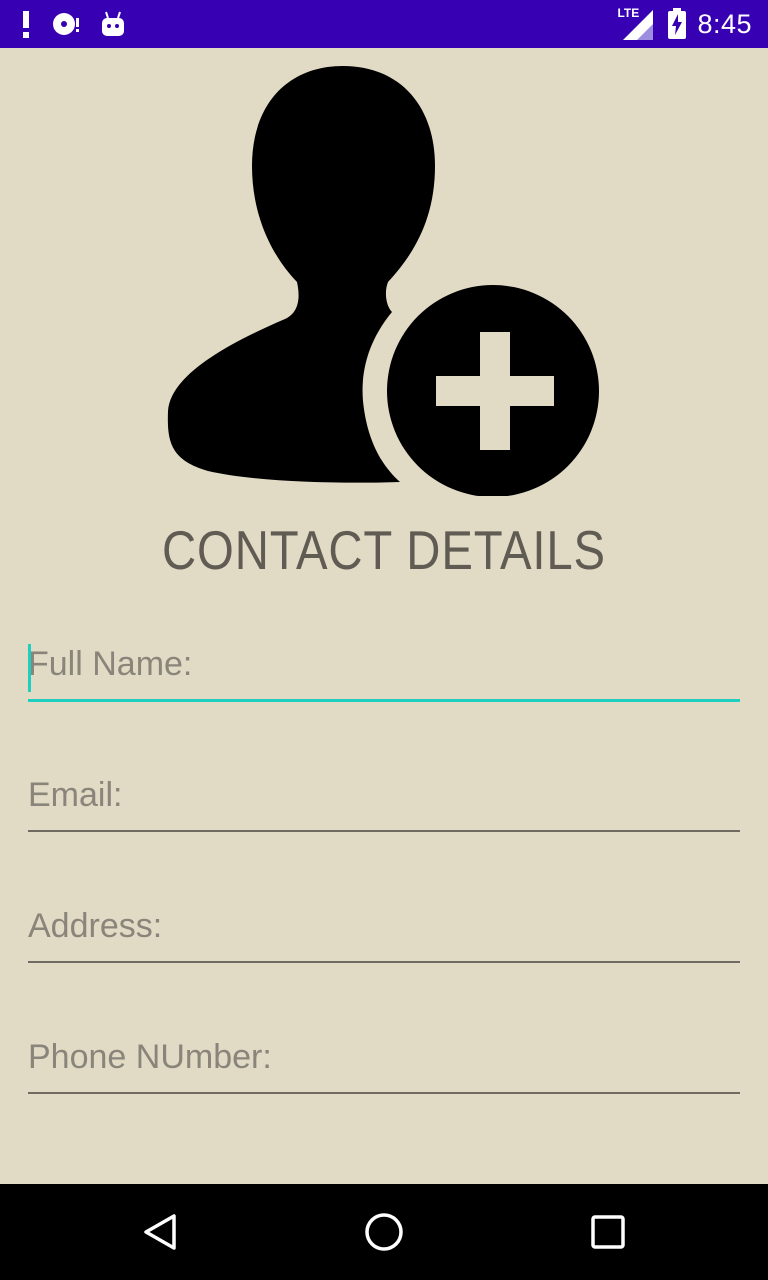 Image resolution: width=768 pixels, height=1280 pixels. I want to click on email-input, so click(384, 799).